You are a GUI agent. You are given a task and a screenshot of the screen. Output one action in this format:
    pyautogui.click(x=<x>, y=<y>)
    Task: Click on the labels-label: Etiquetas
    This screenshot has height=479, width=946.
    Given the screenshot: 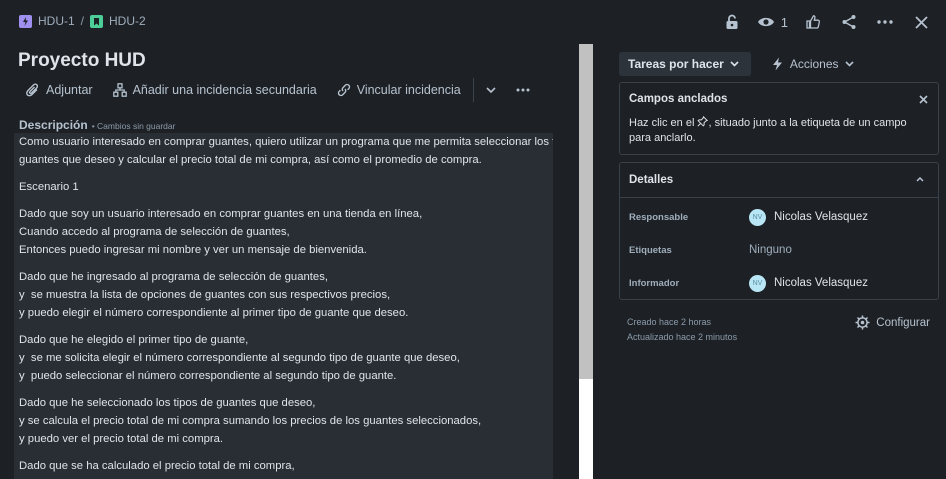 What is the action you would take?
    pyautogui.click(x=650, y=250)
    